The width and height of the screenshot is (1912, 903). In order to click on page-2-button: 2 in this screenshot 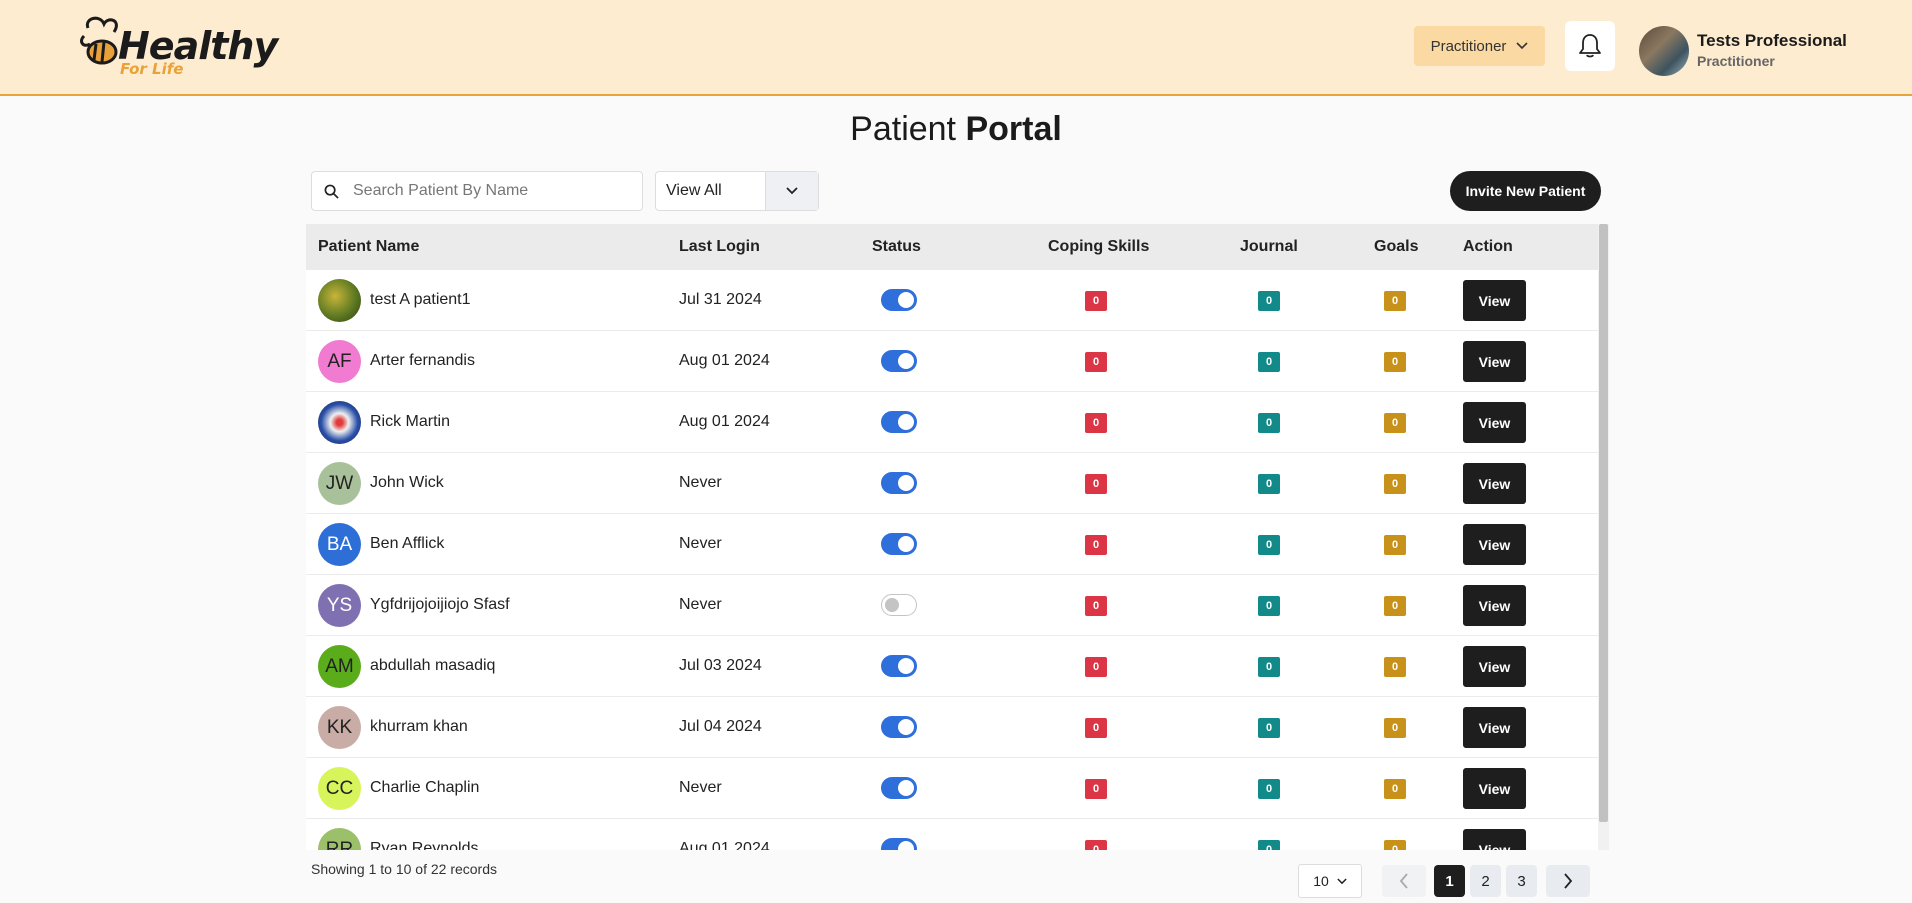, I will do `click(1485, 881)`.